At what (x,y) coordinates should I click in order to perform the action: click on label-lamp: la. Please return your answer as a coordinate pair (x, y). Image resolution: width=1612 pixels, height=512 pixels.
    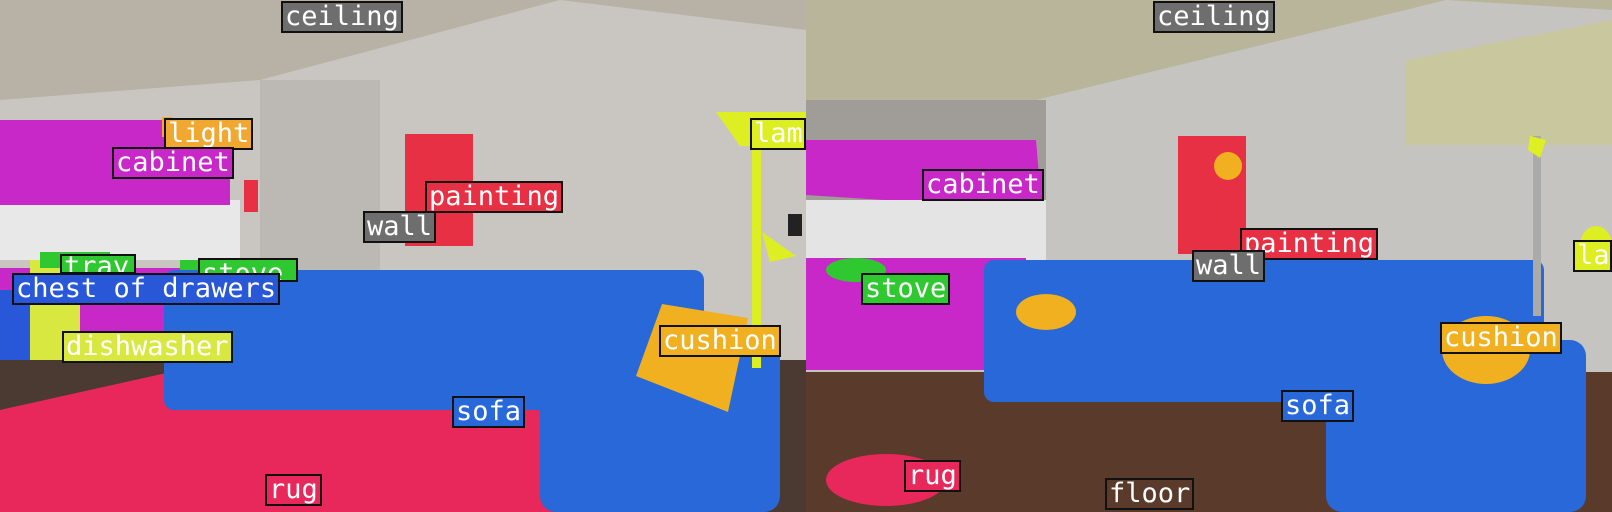
    Looking at the image, I should click on (1592, 256).